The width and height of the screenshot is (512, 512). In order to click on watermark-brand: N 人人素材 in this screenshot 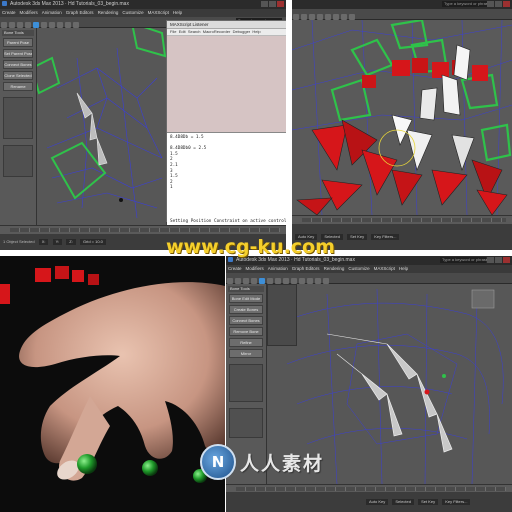, I will do `click(262, 462)`.